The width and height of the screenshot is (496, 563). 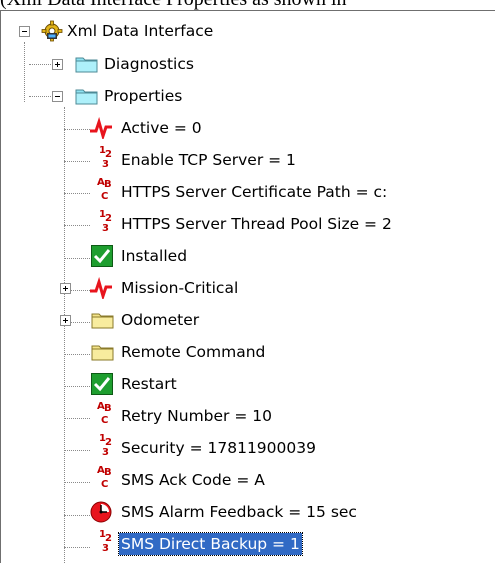 I want to click on tree-item-label: Restart, so click(x=149, y=384).